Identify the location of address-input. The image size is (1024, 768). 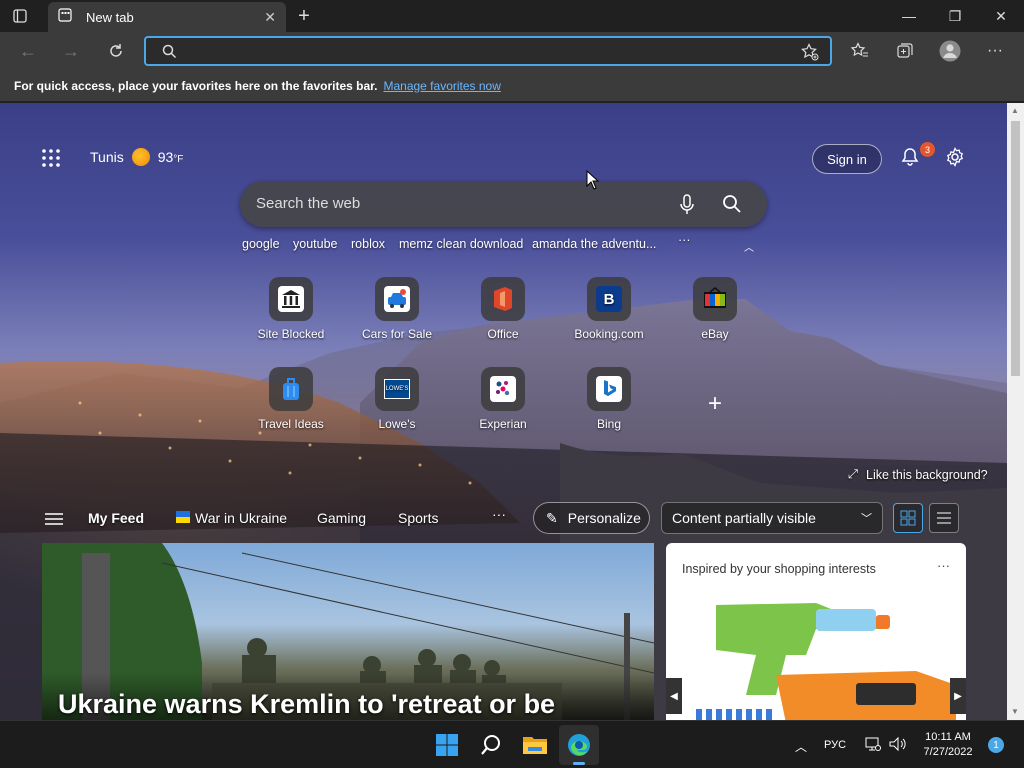
(482, 51).